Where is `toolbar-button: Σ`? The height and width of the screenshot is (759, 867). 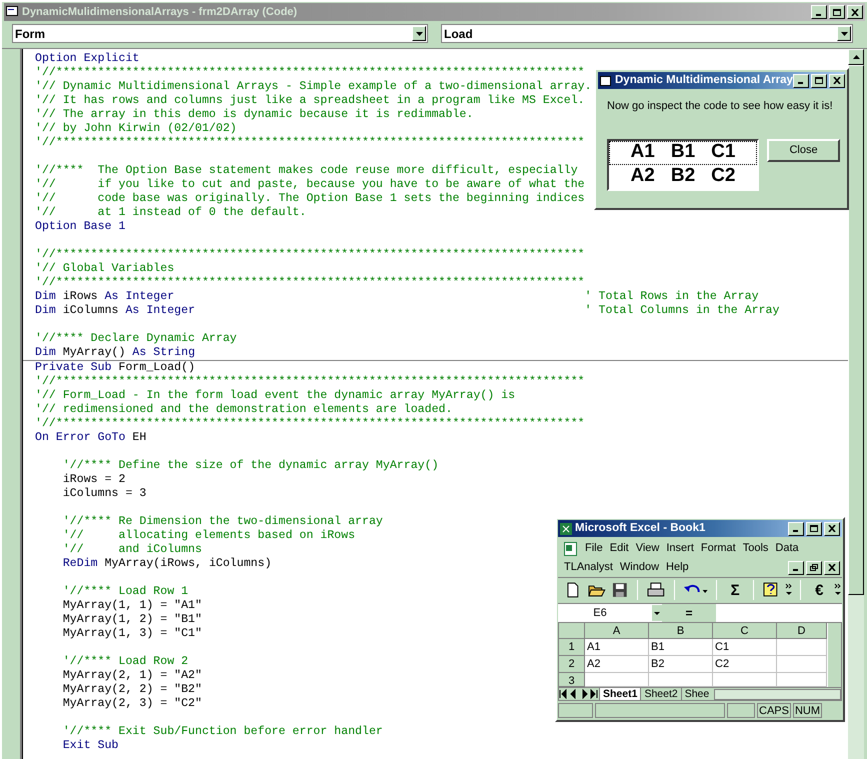
toolbar-button: Σ is located at coordinates (735, 590).